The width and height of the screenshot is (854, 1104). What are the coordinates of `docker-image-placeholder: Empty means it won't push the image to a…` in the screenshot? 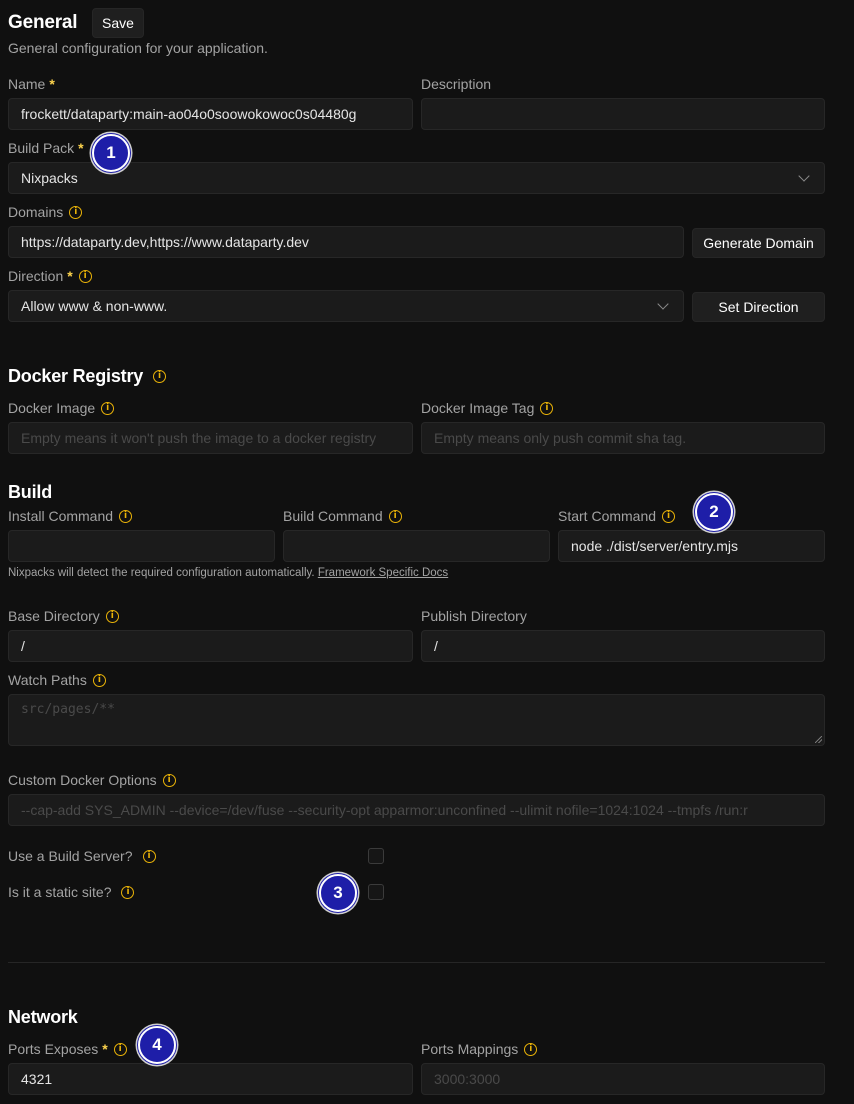 It's located at (199, 438).